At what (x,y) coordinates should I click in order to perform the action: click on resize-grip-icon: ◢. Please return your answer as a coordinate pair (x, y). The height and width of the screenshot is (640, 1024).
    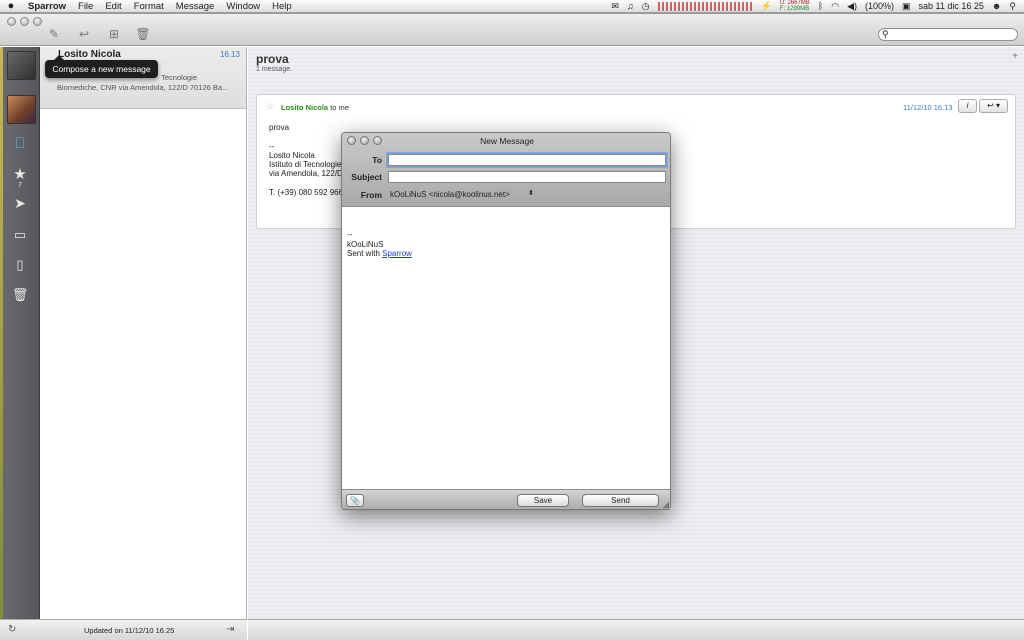
    Looking at the image, I should click on (666, 504).